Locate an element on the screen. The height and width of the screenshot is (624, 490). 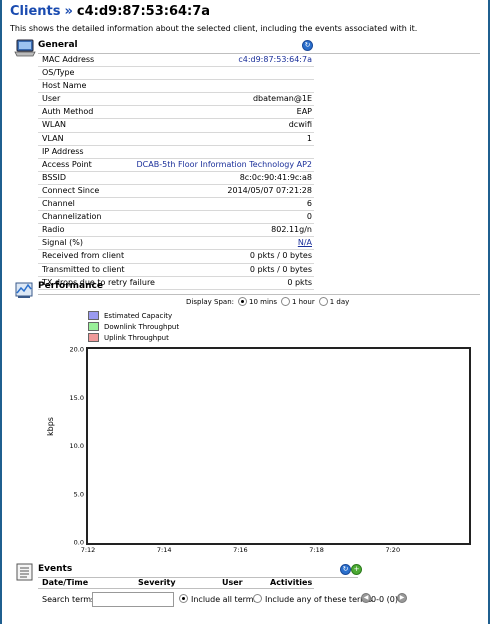
pager-range: 0-0 (0) is located at coordinates (384, 599).